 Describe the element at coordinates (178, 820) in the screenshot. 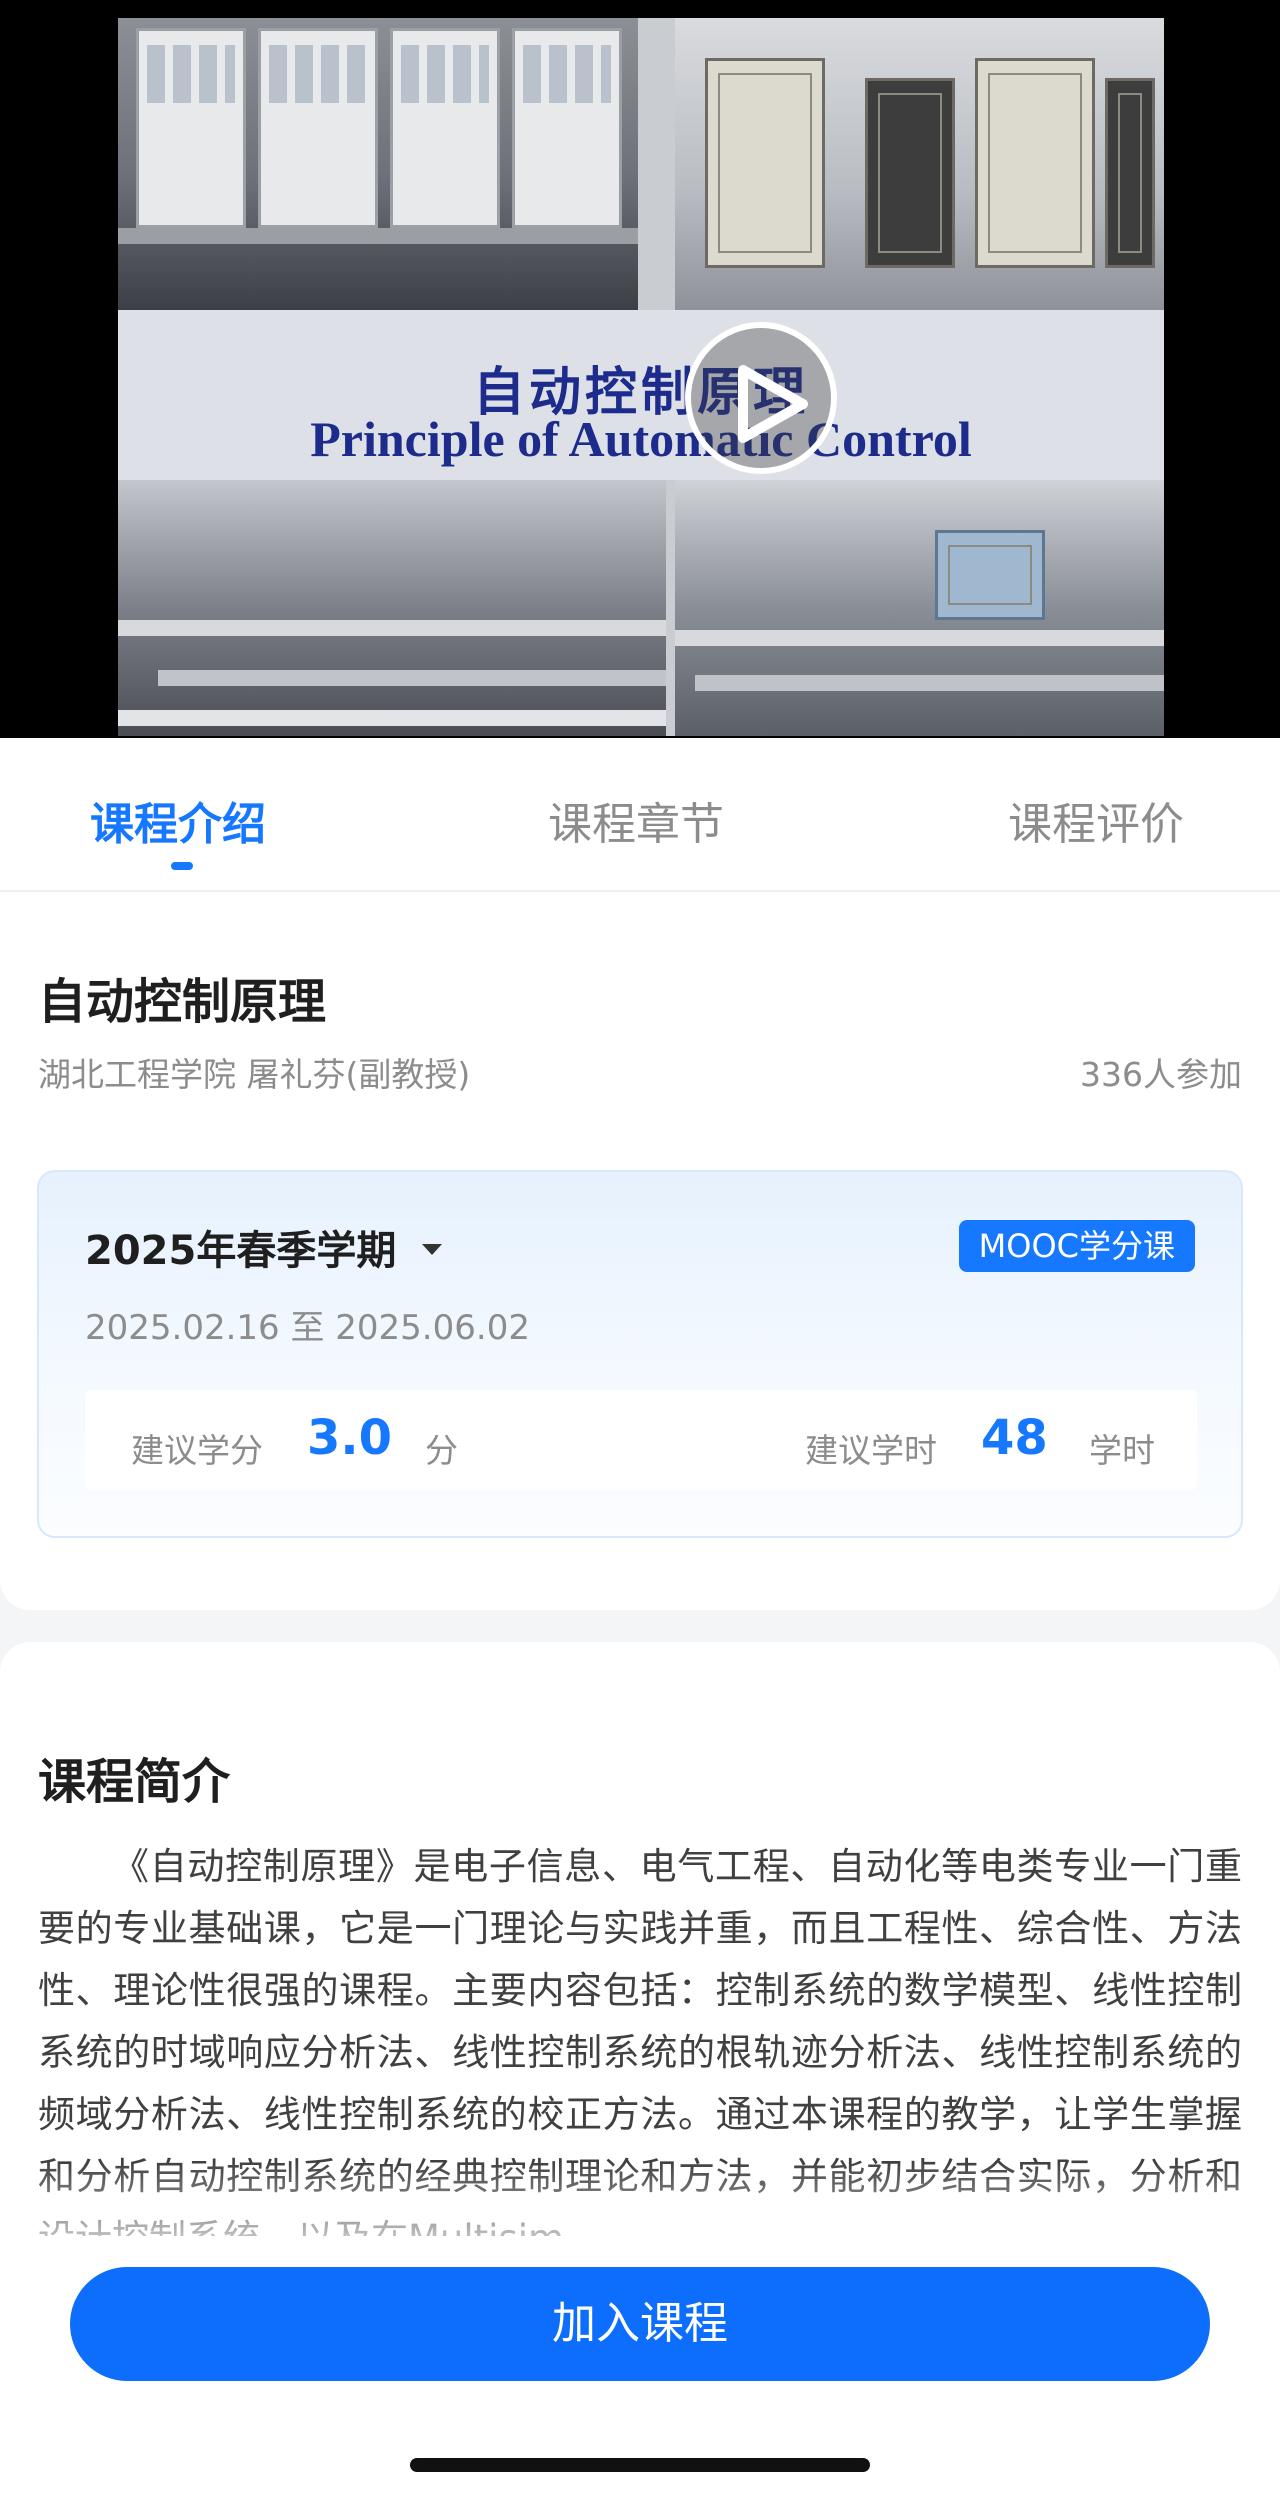

I see `tab-course-intro: 课程介绍` at that location.